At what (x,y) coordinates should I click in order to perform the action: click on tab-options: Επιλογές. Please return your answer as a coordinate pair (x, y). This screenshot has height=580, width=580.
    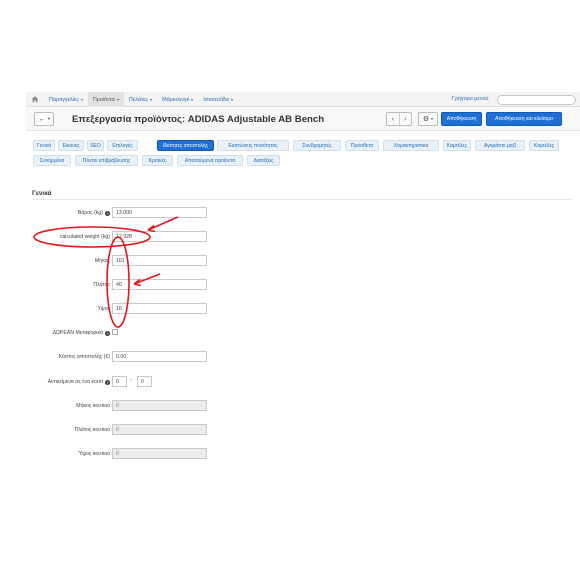
    Looking at the image, I should click on (122, 145).